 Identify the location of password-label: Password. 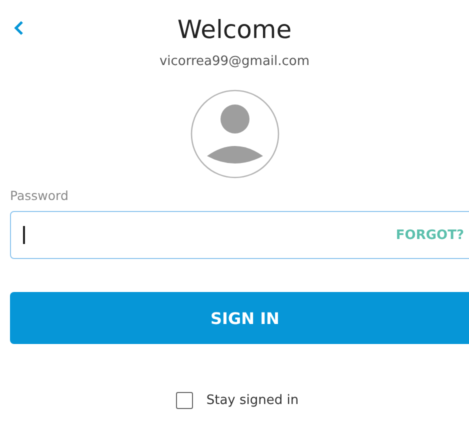
(40, 195).